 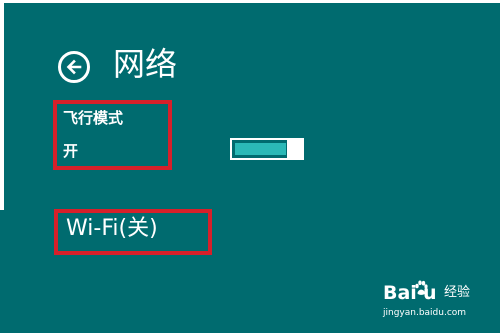 What do you see at coordinates (260, 149) in the screenshot?
I see `toggle-fill` at bounding box center [260, 149].